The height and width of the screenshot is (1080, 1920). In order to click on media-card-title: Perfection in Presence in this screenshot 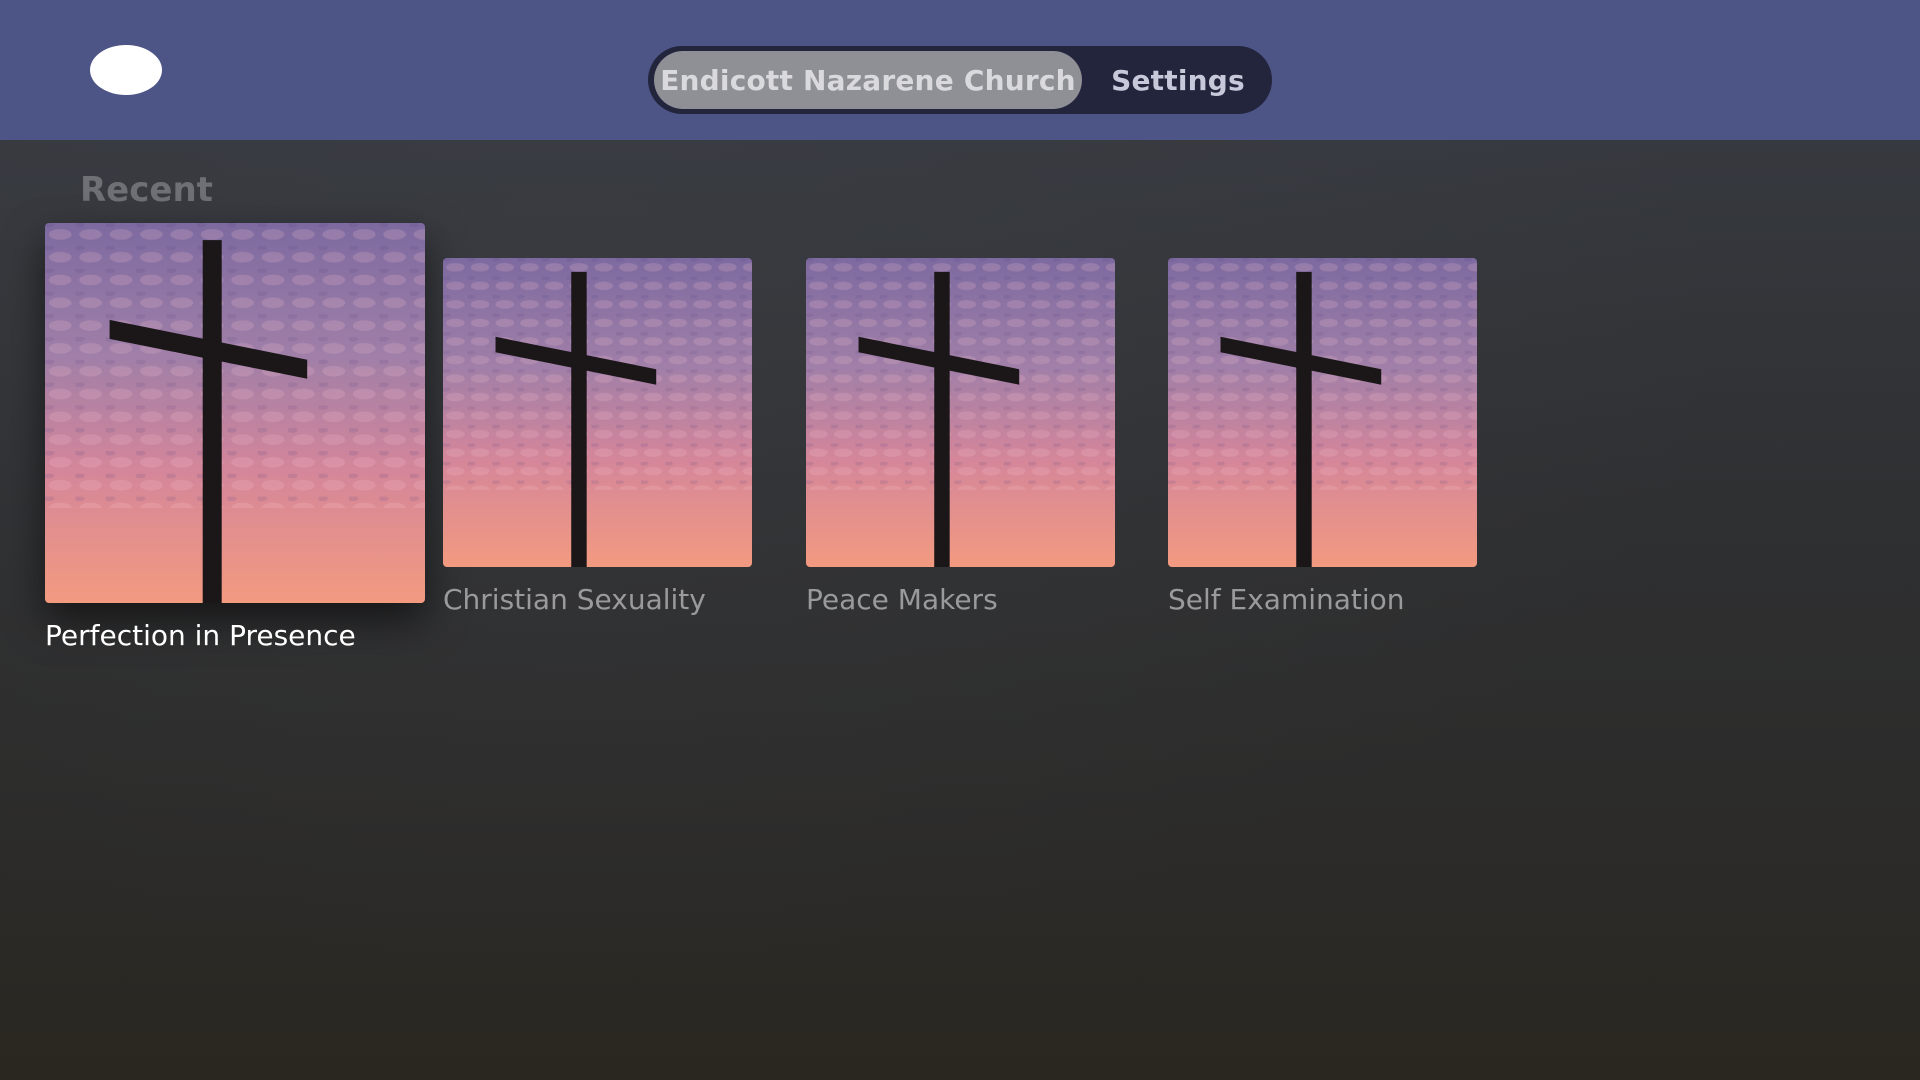, I will do `click(200, 635)`.